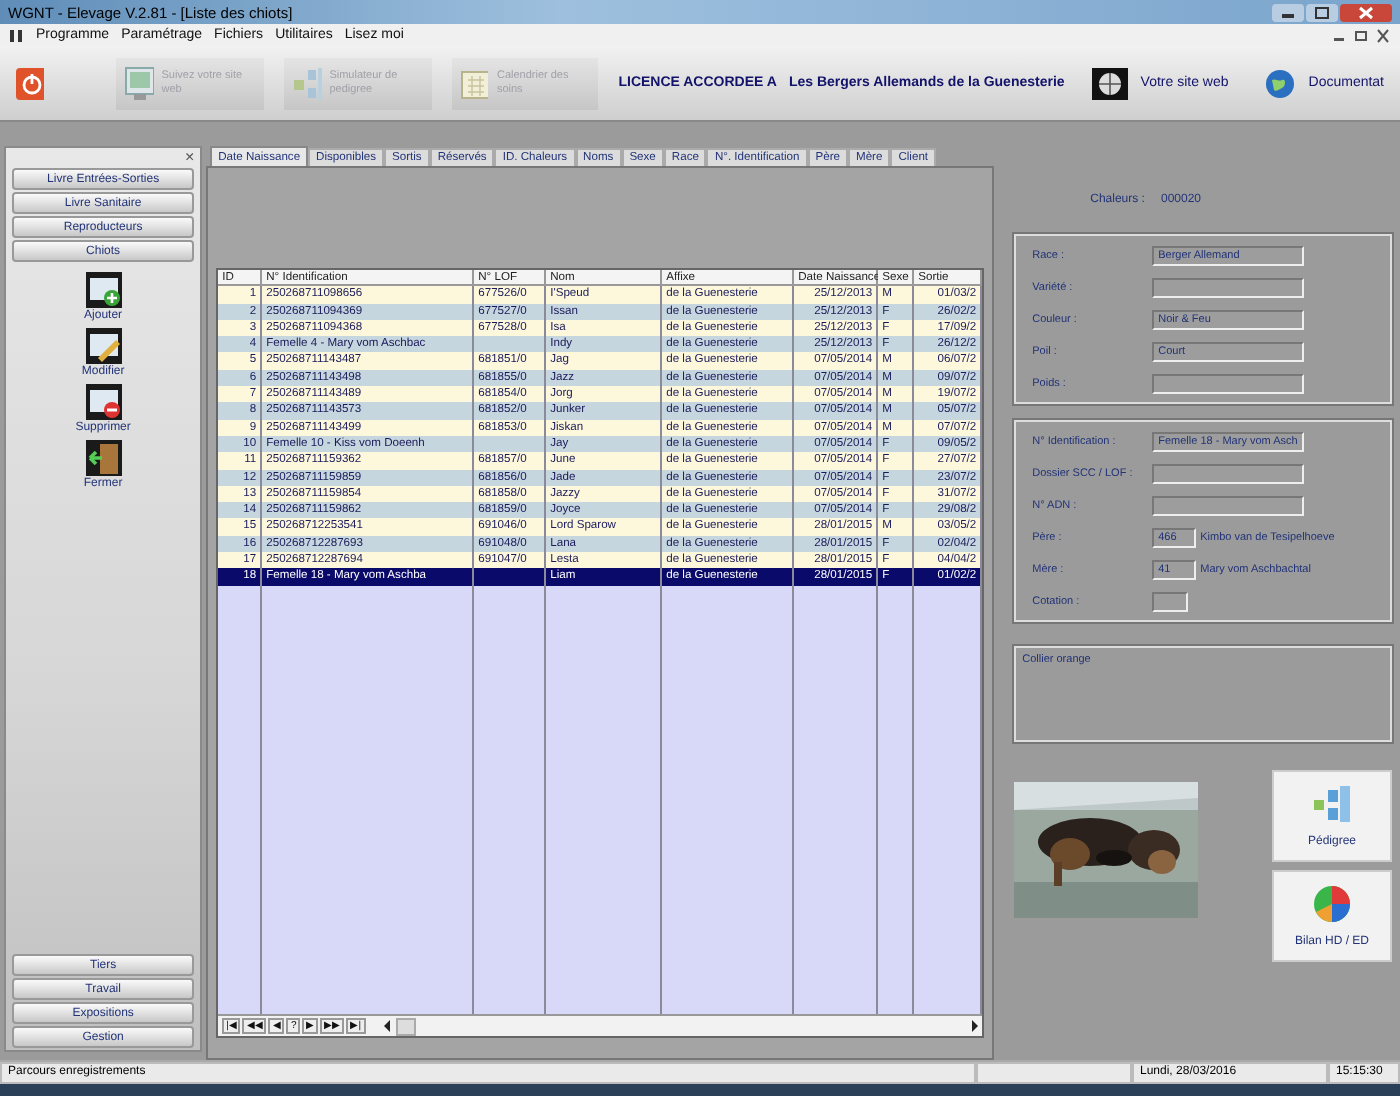  What do you see at coordinates (103, 290) in the screenshot?
I see `add-record-icon` at bounding box center [103, 290].